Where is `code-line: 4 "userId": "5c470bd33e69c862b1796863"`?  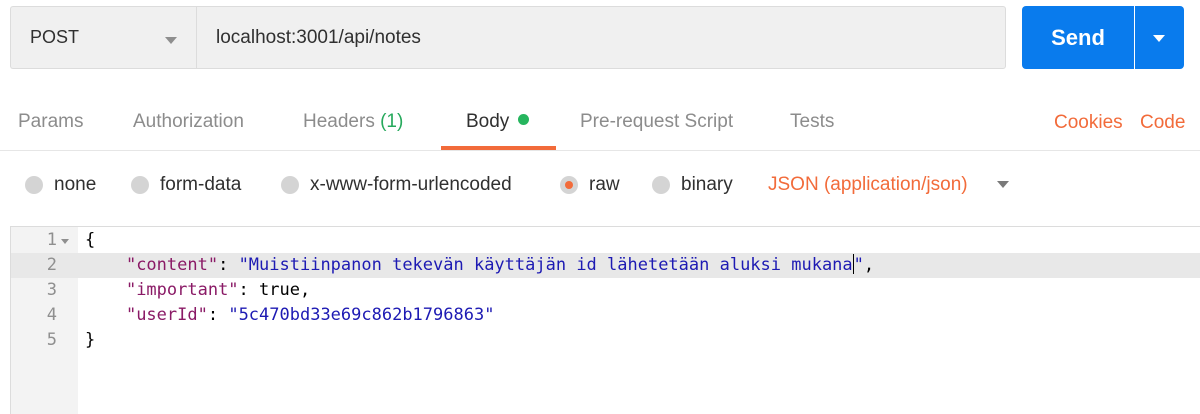 code-line: 4 "userId": "5c470bd33e69c862b1796863" is located at coordinates (605, 315).